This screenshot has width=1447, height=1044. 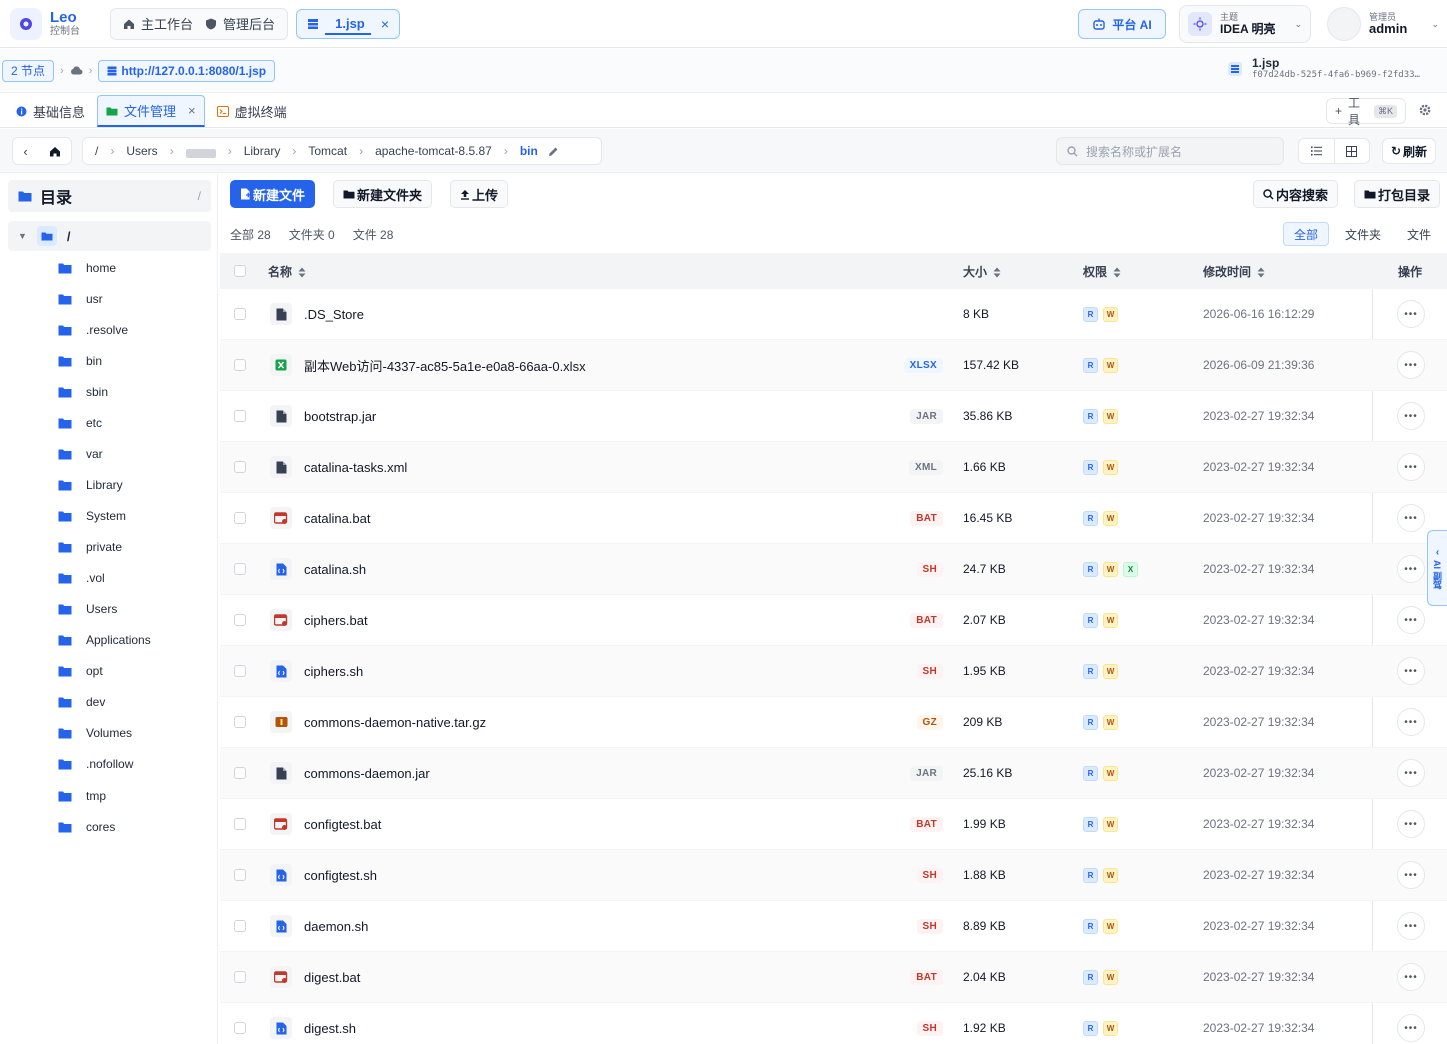 What do you see at coordinates (55, 151) in the screenshot?
I see `home-icon` at bounding box center [55, 151].